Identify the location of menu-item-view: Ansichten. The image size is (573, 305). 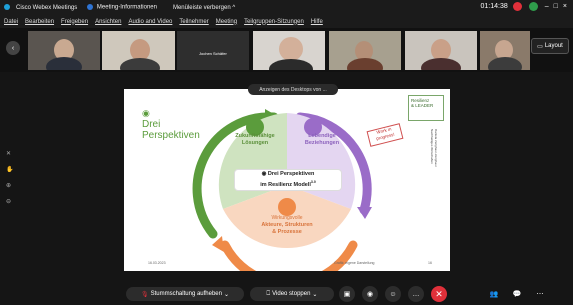
(108, 22).